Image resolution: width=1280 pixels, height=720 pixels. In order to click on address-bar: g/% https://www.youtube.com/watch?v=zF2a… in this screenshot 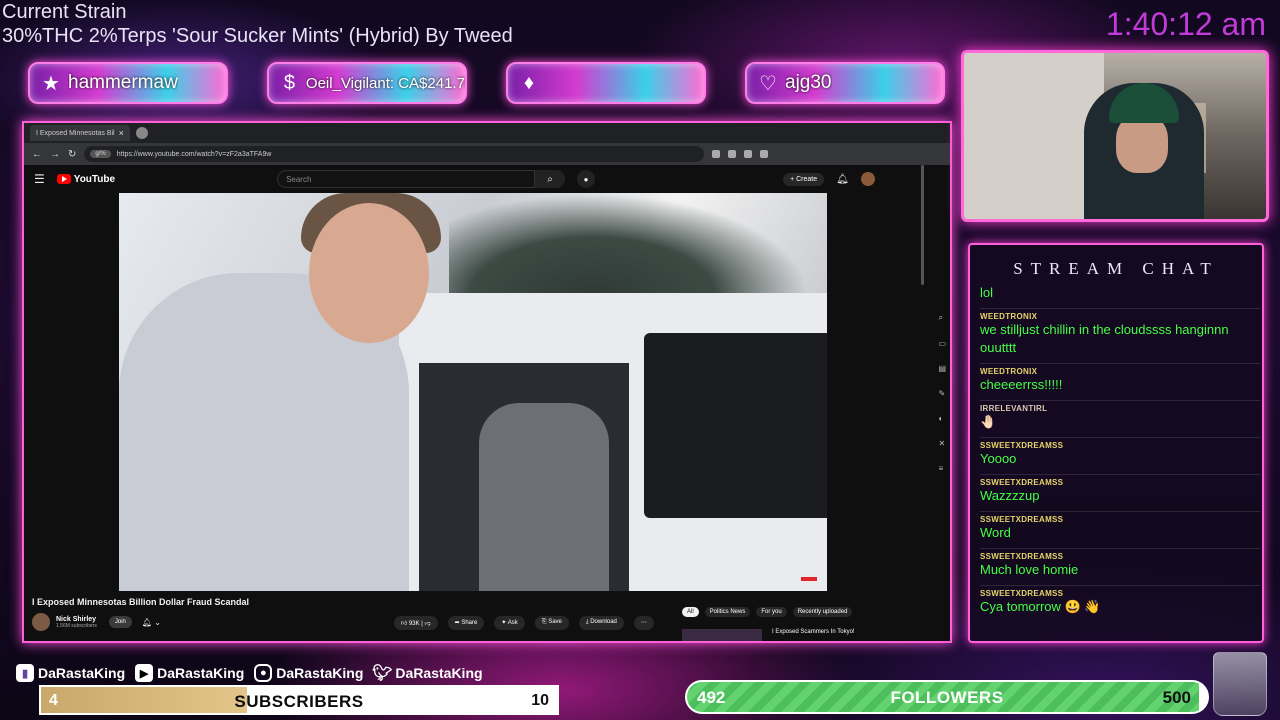, I will do `click(394, 154)`.